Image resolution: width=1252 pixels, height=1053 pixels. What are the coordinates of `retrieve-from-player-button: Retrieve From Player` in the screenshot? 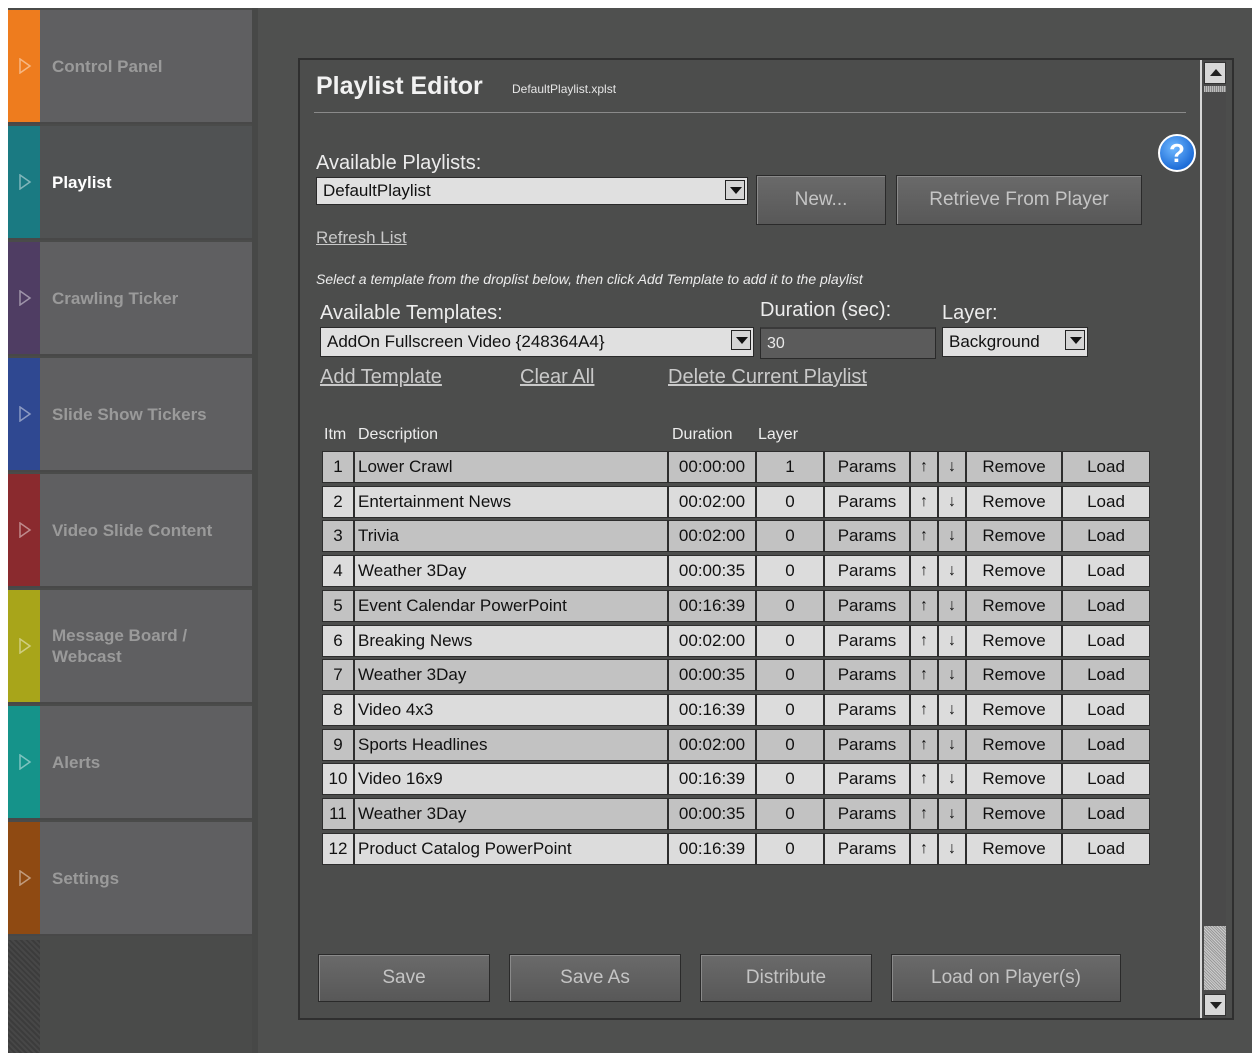 It's located at (1019, 200).